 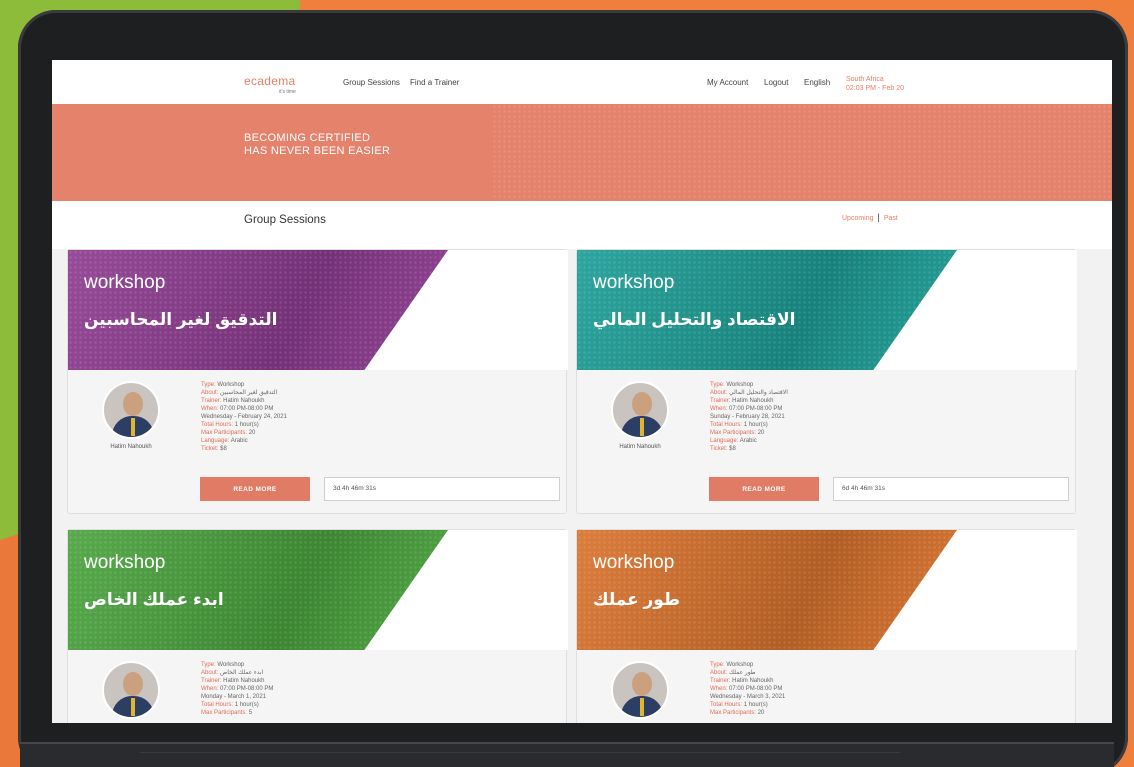 I want to click on filter-upcoming: Upcoming, so click(x=858, y=218).